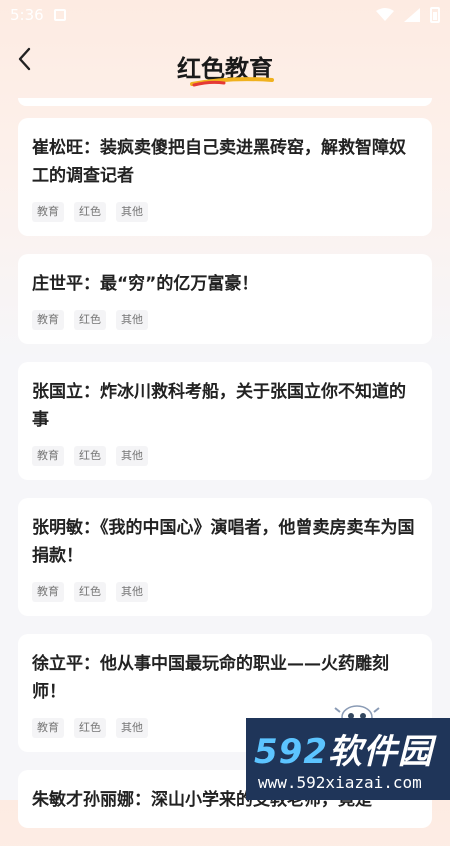  Describe the element at coordinates (210, 678) in the screenshot. I see `article-title: 徐立平：他从事中国最玩命的职业——火药雕刻师！` at that location.